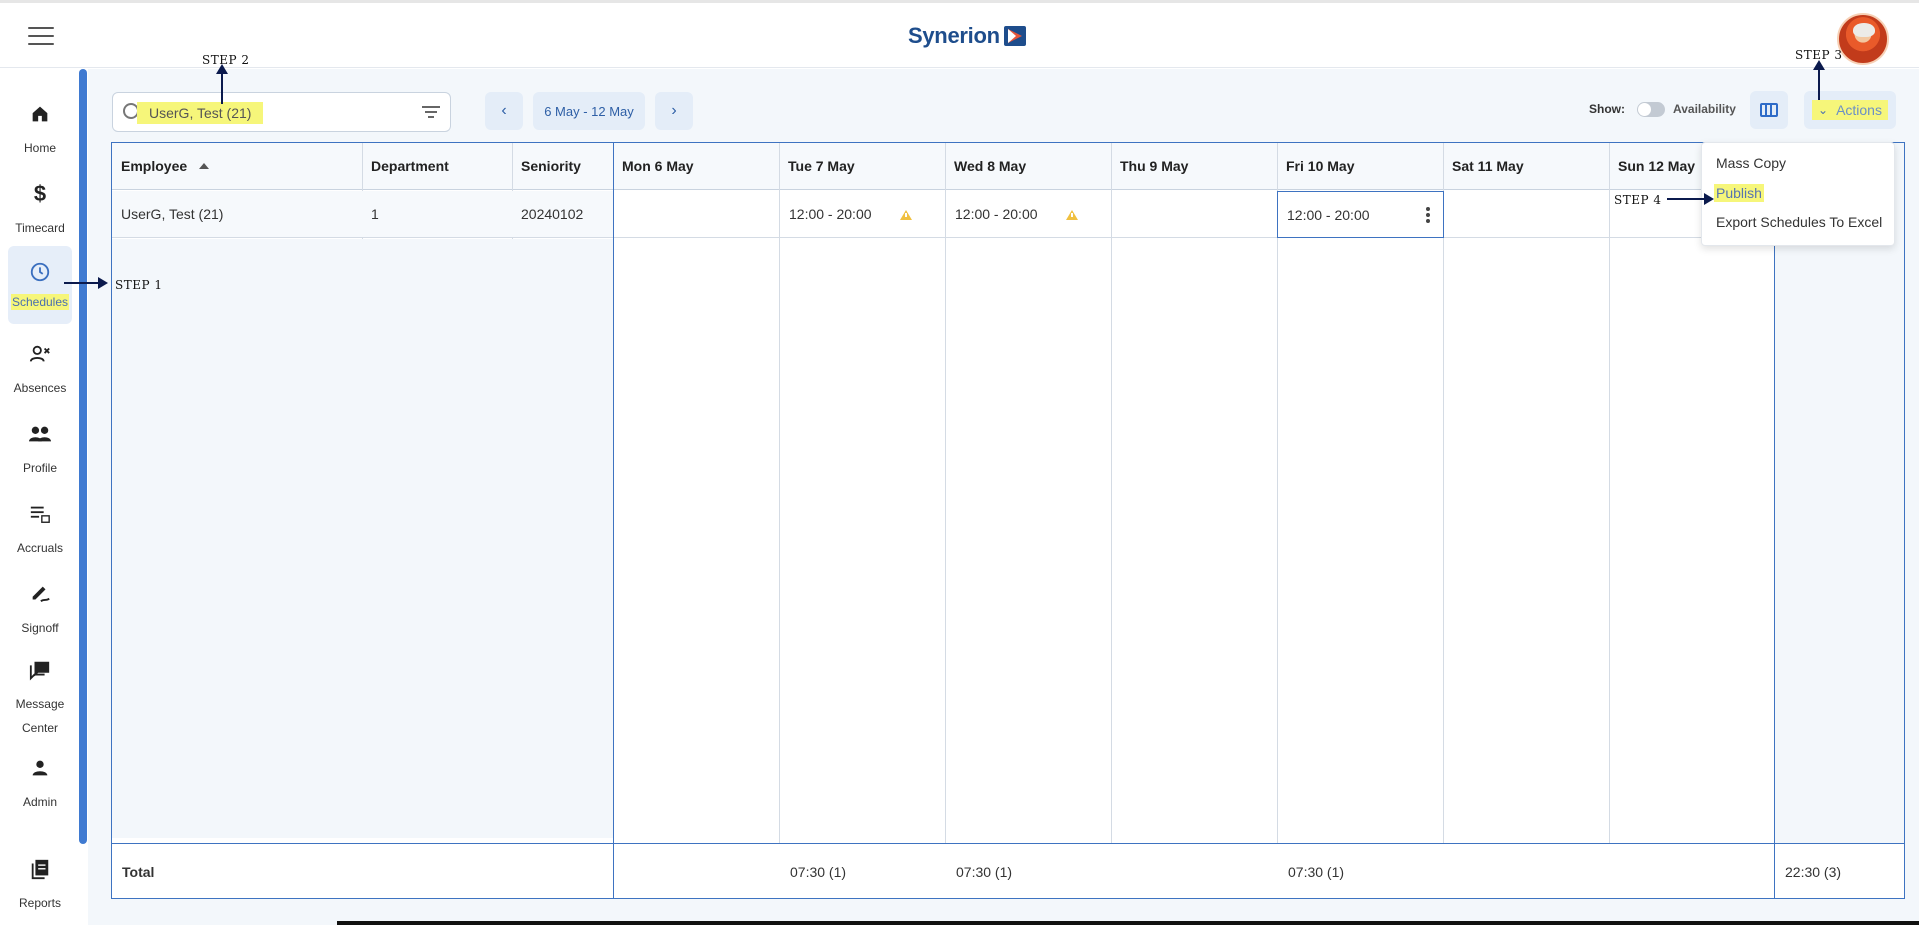  Describe the element at coordinates (862, 166) in the screenshot. I see `column-header-tue: Tue 7 May` at that location.